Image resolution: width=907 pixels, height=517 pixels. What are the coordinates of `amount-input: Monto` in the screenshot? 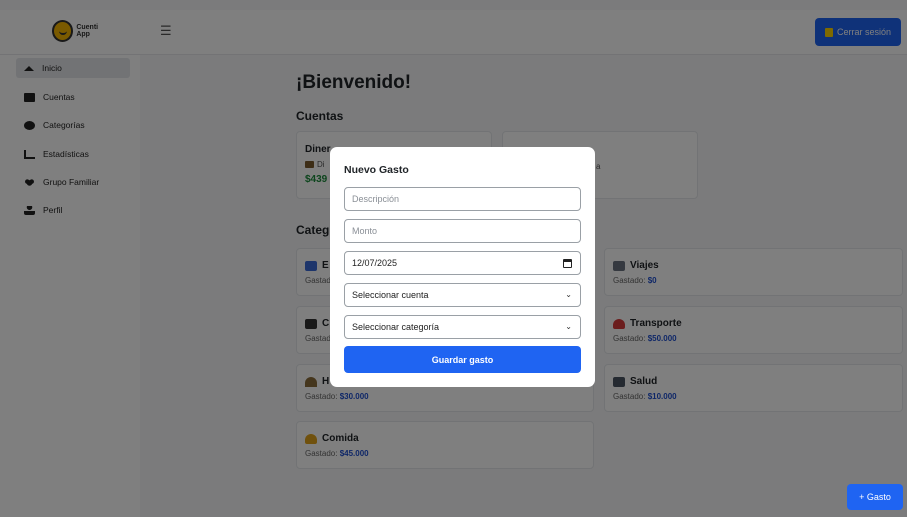 It's located at (462, 231).